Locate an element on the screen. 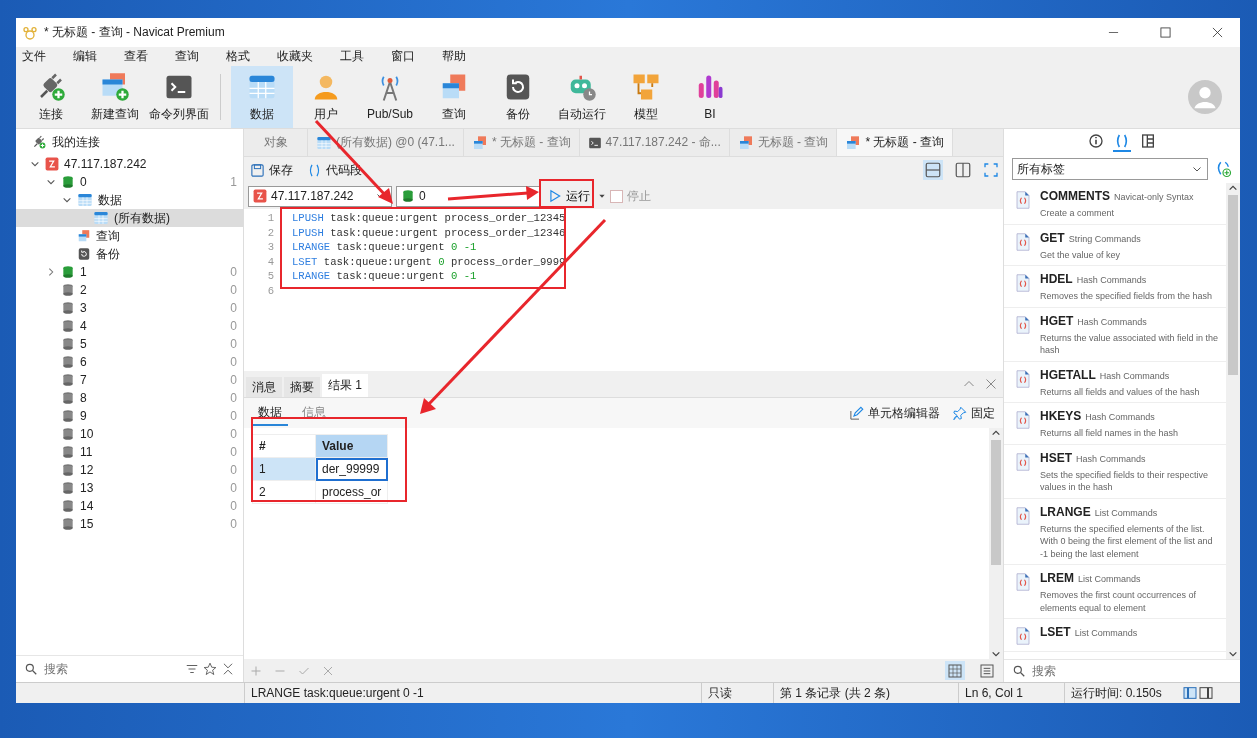  plug-icon is located at coordinates (39, 142).